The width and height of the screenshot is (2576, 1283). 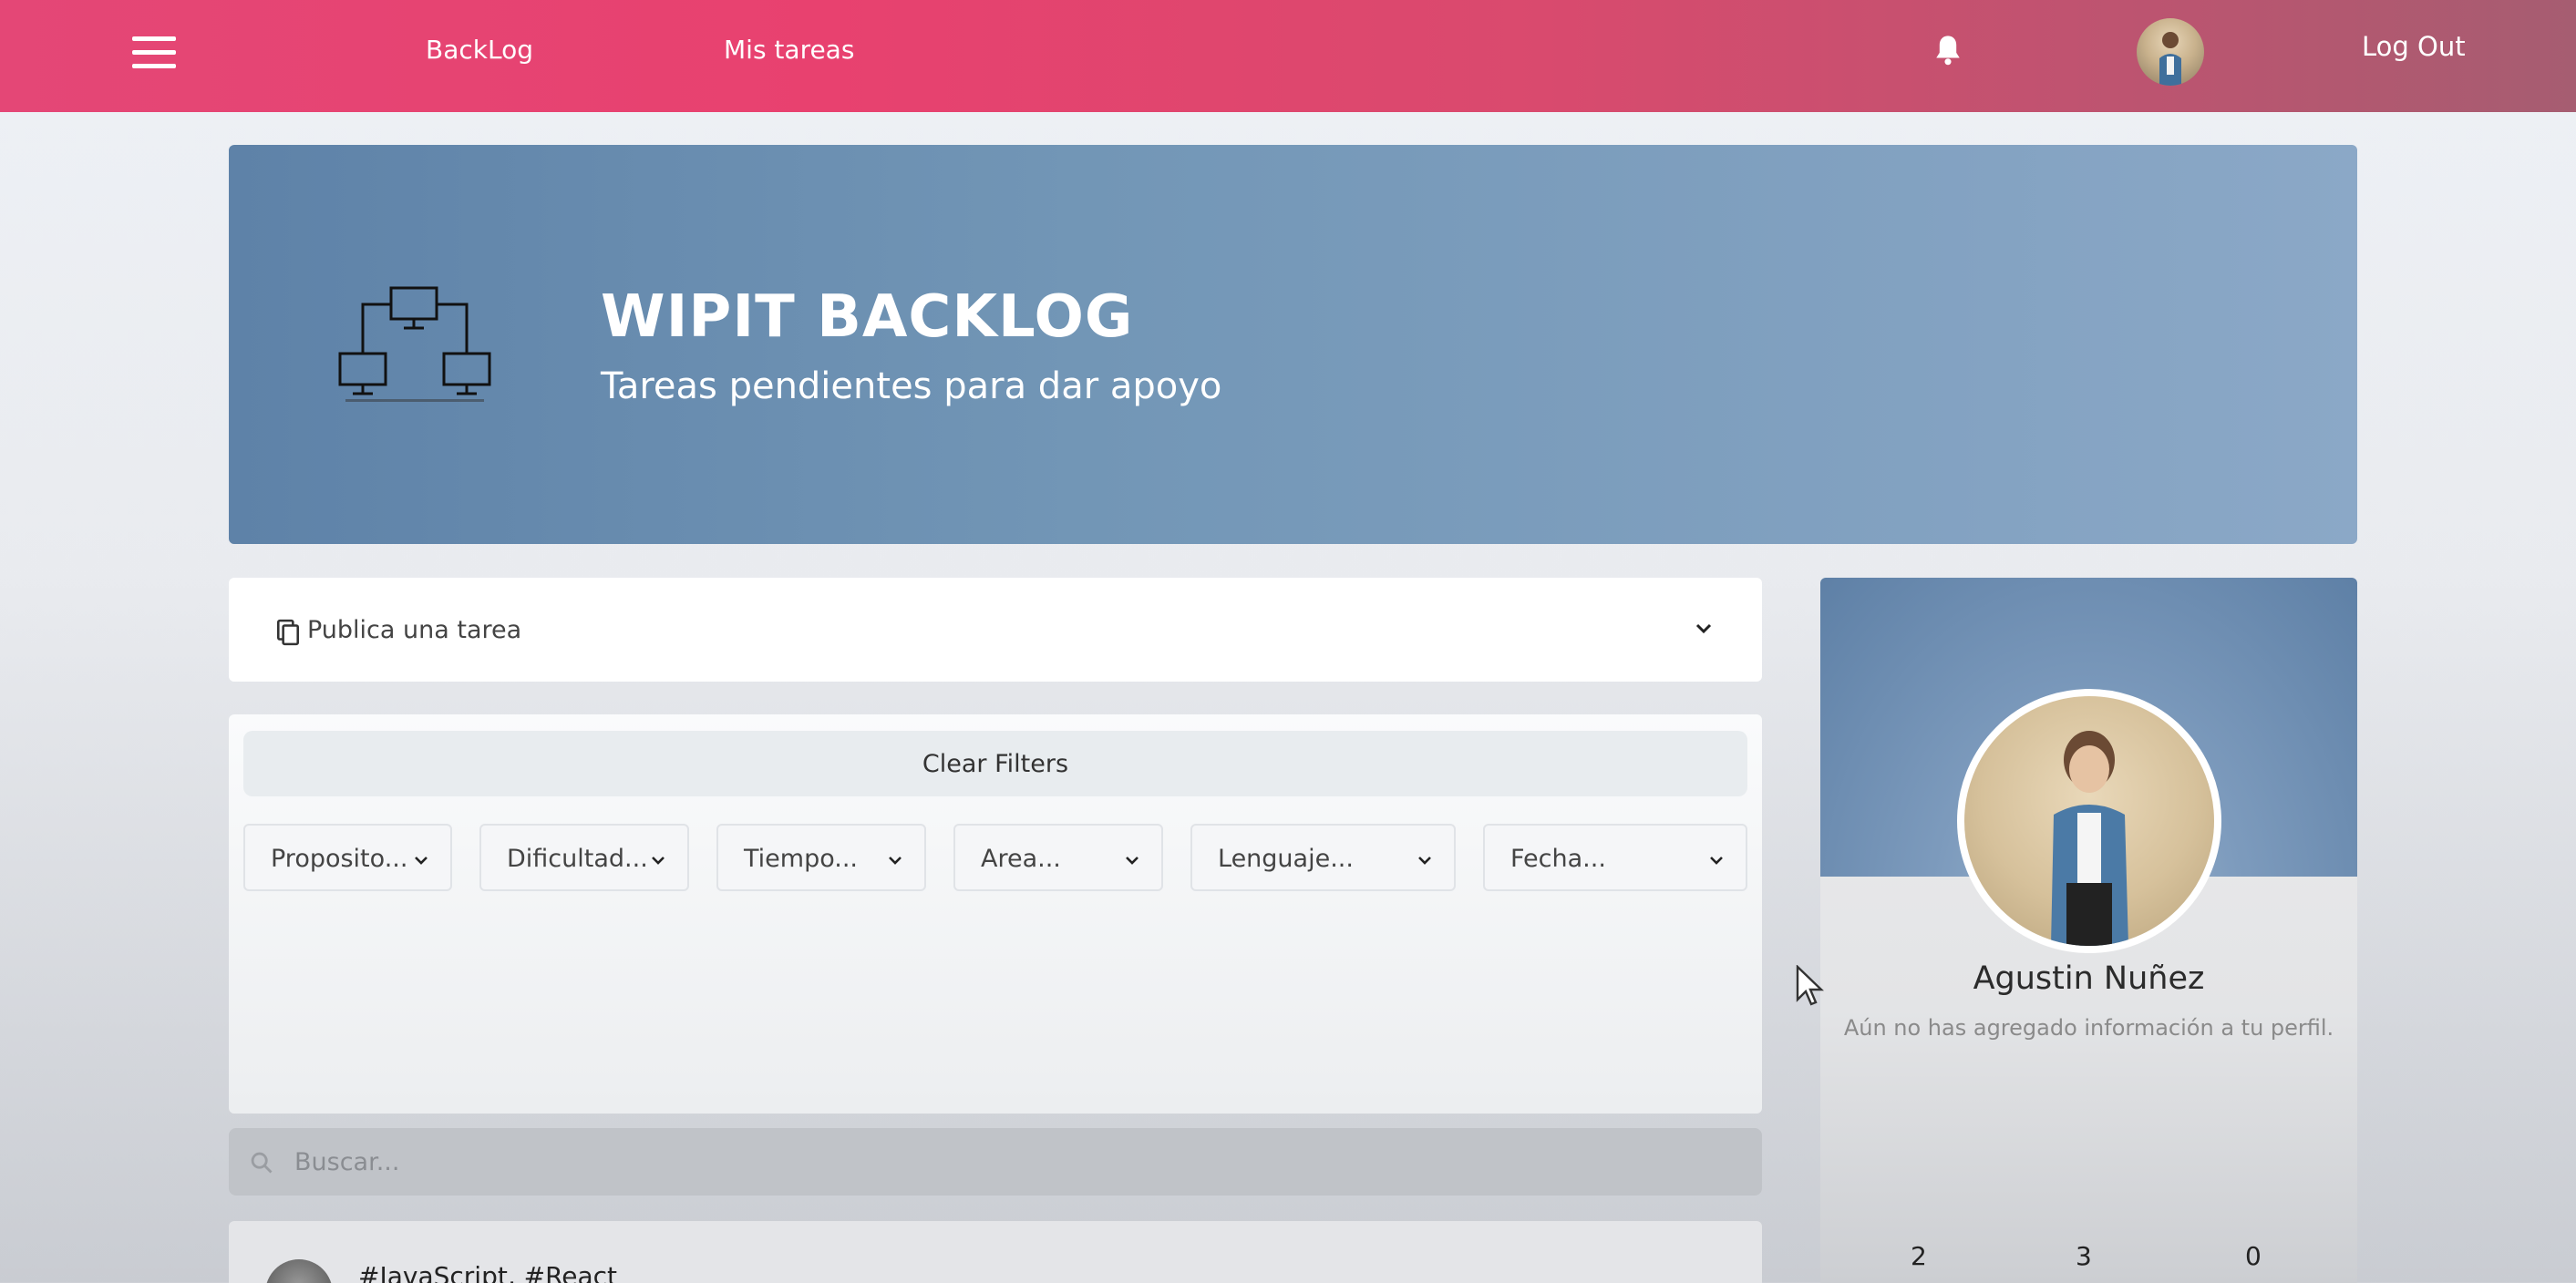 I want to click on network-computers-logo, so click(x=414, y=344).